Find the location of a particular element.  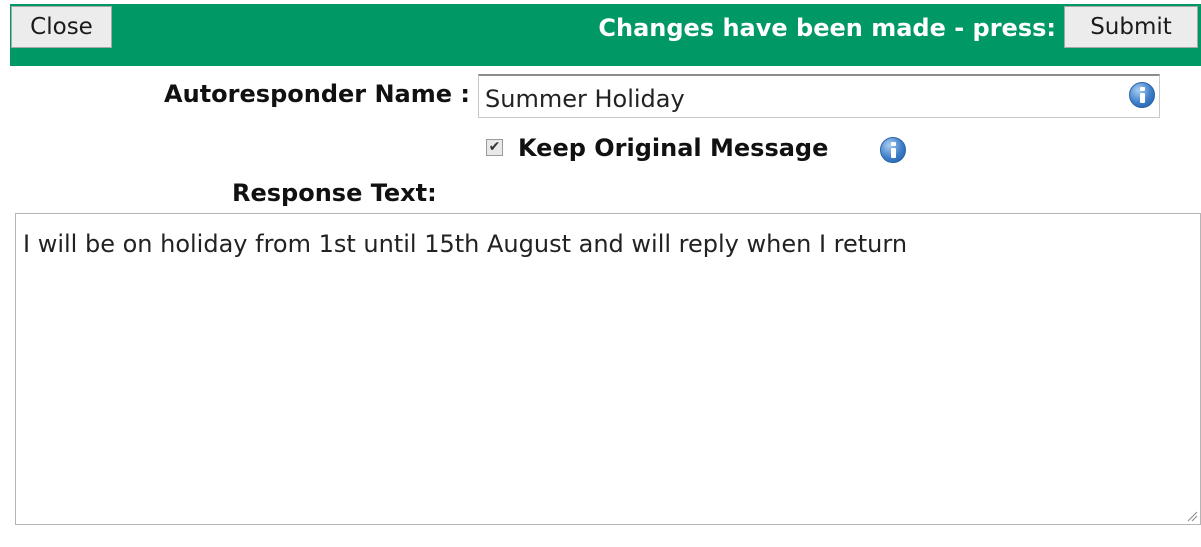

response-text-label: Response Text: is located at coordinates (334, 193).